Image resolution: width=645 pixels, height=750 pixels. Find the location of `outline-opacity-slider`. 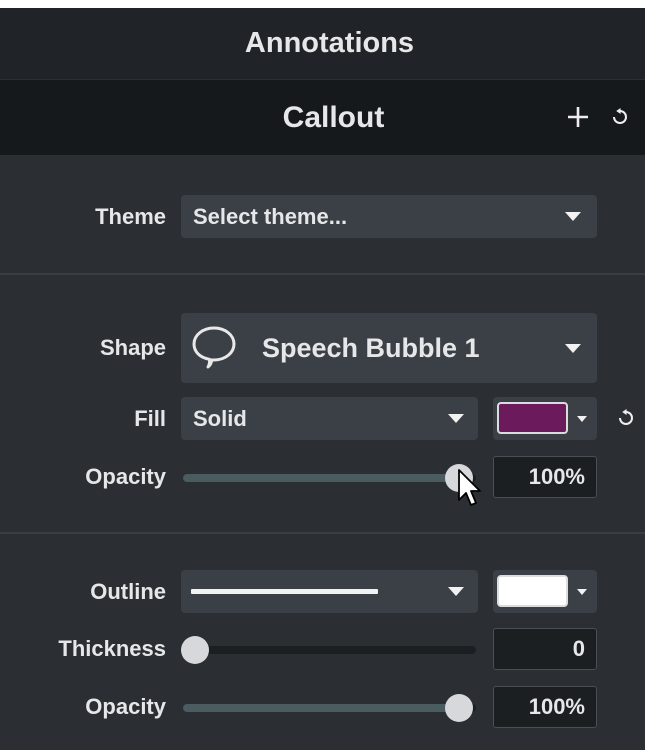

outline-opacity-slider is located at coordinates (329, 708).